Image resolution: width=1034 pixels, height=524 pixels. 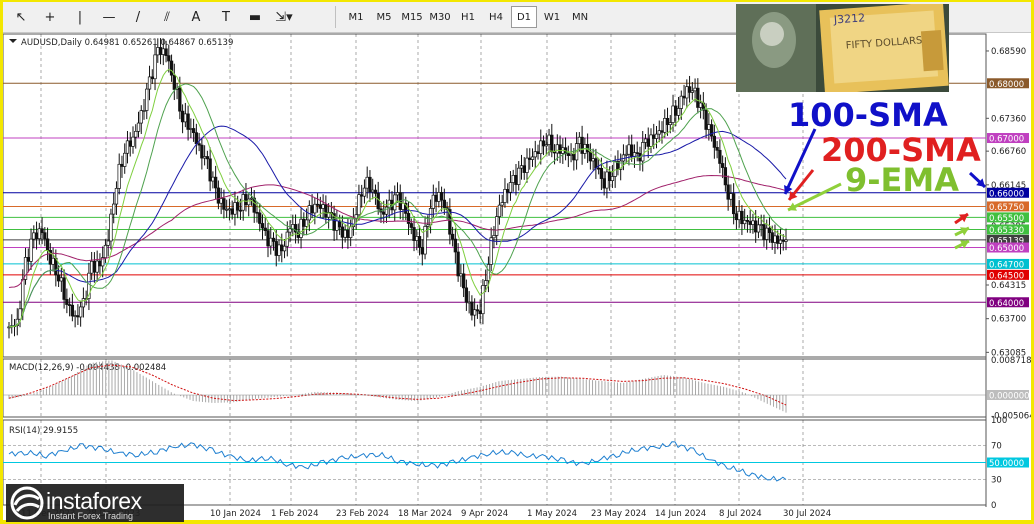 What do you see at coordinates (362, 514) in the screenshot?
I see `x-tick-label-4: 23 Feb 2024` at bounding box center [362, 514].